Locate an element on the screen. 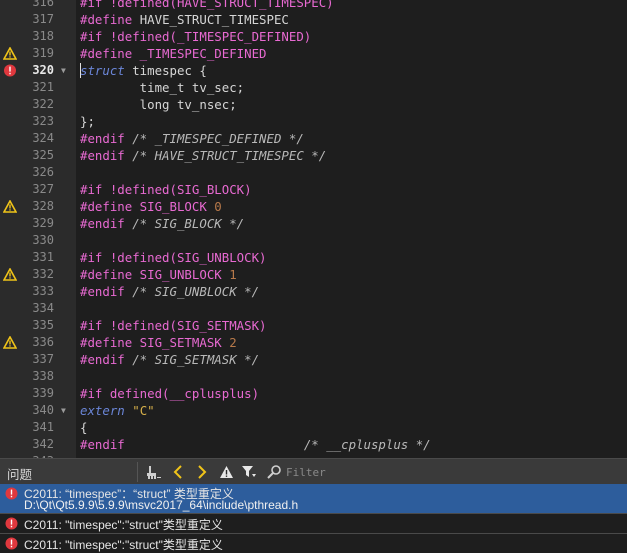 The width and height of the screenshot is (627, 553). line-number: 330 is located at coordinates (43, 240).